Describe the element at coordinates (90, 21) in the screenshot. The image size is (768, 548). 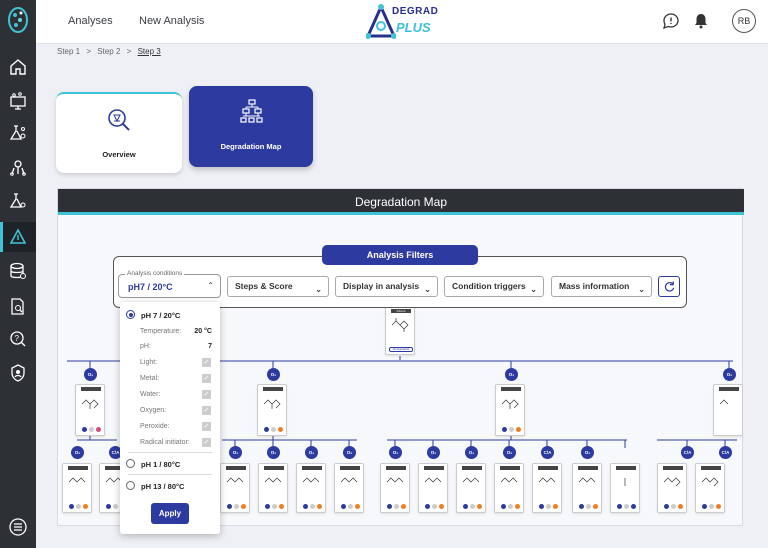
I see `nav-analyses: Analyses` at that location.